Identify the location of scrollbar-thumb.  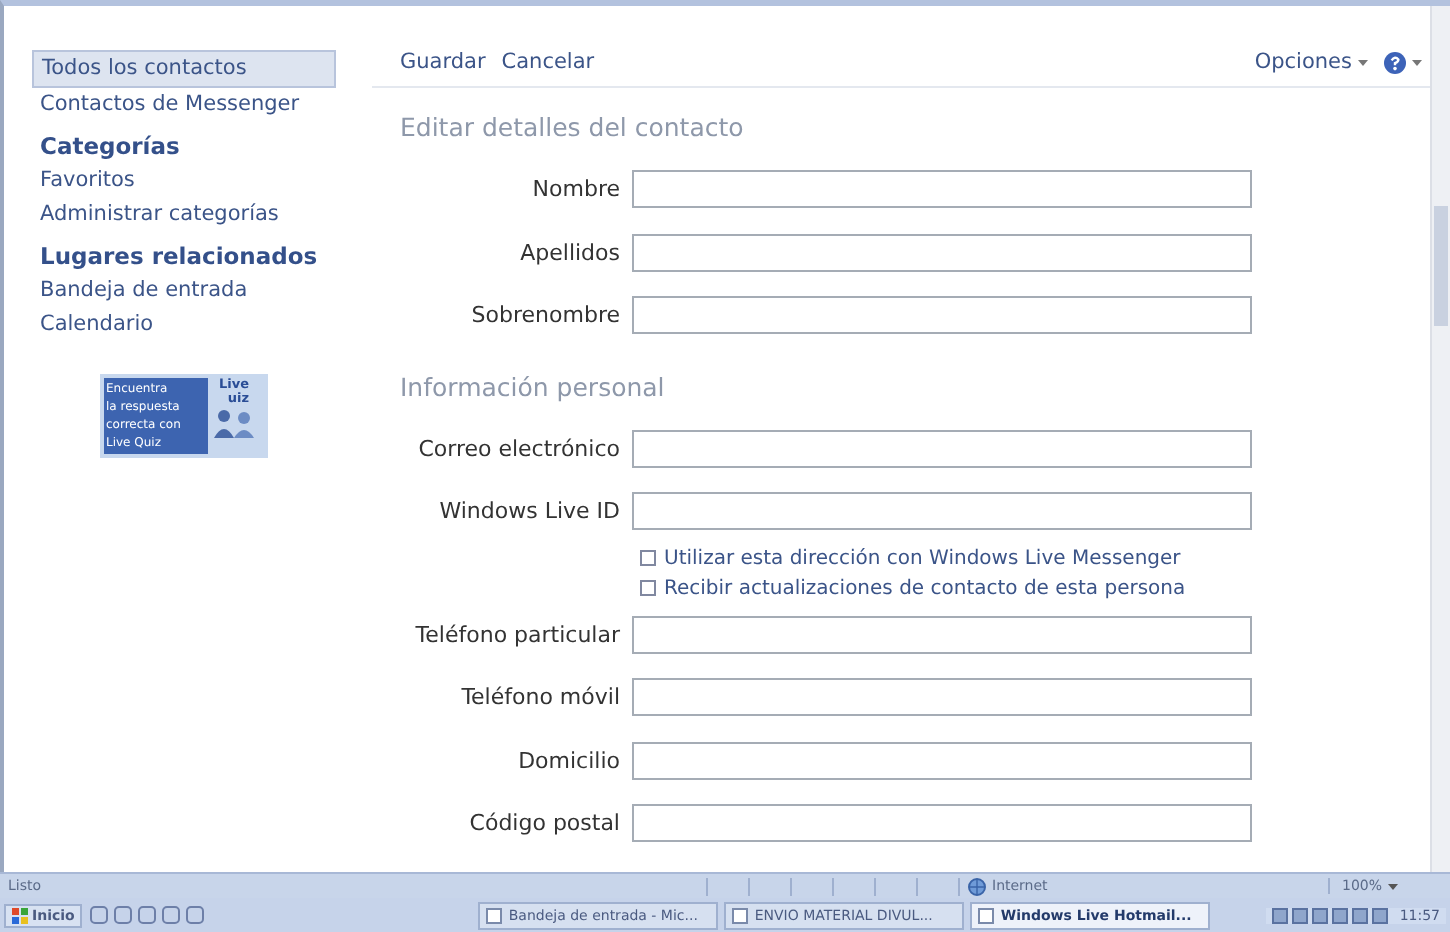
(1441, 266).